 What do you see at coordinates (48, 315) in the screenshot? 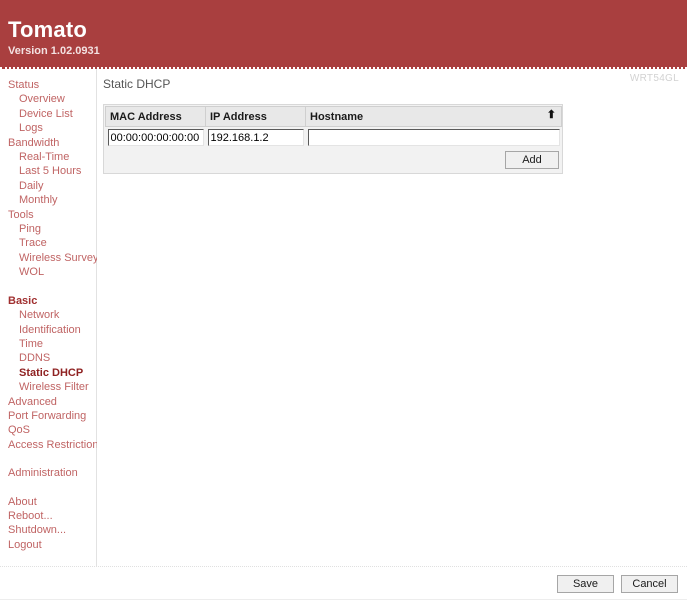
I see `sidebar-item-network: Network` at bounding box center [48, 315].